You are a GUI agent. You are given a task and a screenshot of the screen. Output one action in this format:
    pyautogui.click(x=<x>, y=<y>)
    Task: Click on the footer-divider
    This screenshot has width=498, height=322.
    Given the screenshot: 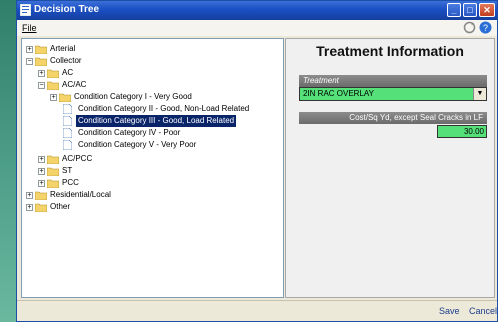 What is the action you would take?
    pyautogui.click(x=257, y=300)
    